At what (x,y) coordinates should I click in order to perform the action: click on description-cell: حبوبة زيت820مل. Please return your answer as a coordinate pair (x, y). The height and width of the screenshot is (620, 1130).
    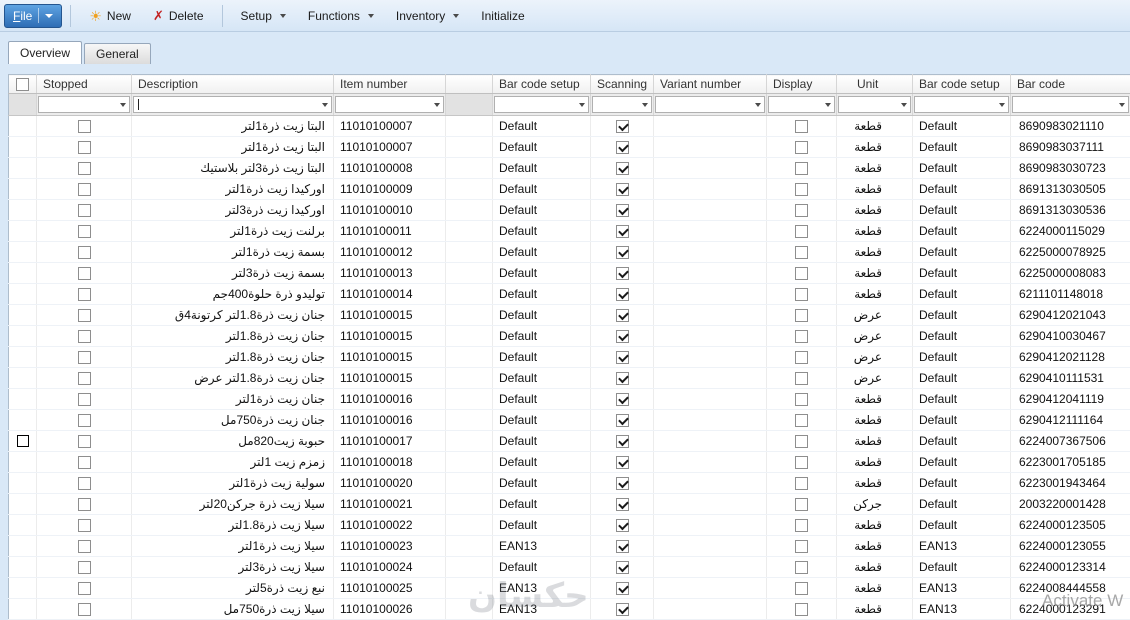
    Looking at the image, I should click on (232, 441).